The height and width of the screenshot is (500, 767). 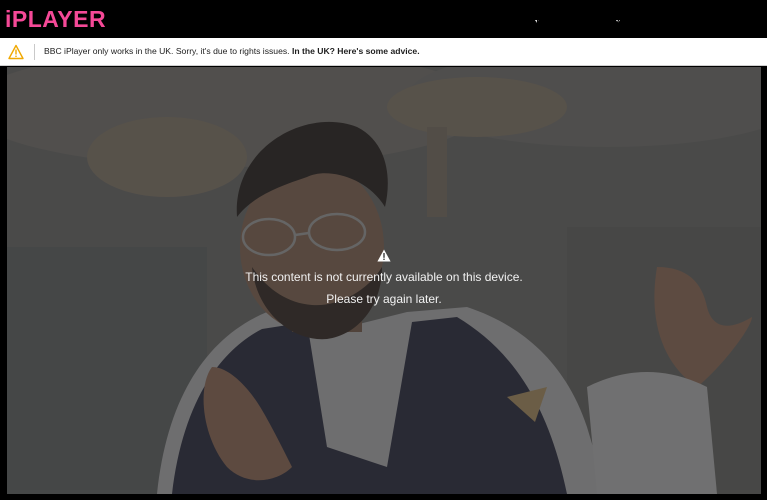 What do you see at coordinates (34, 52) in the screenshot?
I see `notice-divider` at bounding box center [34, 52].